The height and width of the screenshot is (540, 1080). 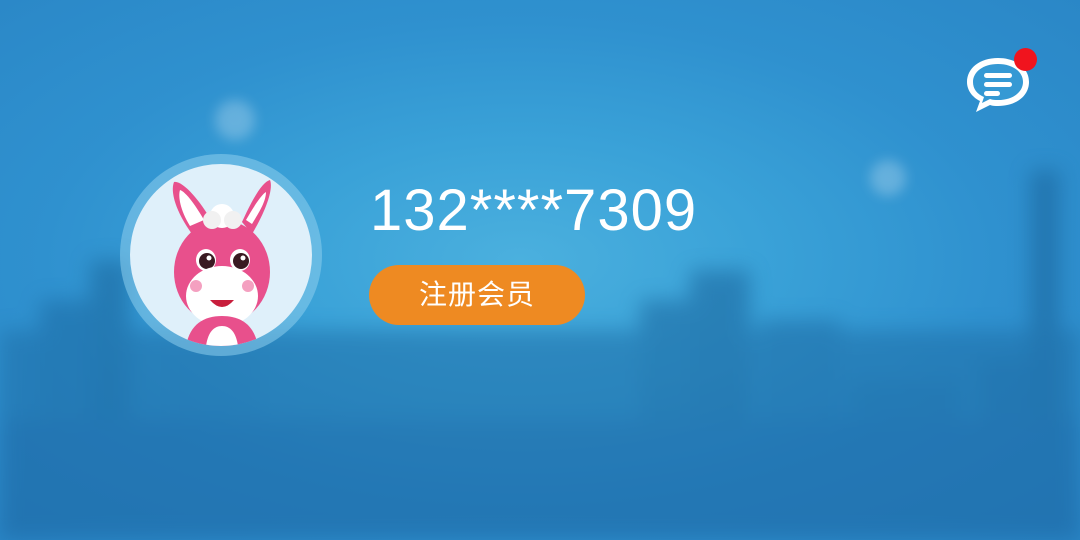 What do you see at coordinates (1025, 59) in the screenshot?
I see `unread-badge` at bounding box center [1025, 59].